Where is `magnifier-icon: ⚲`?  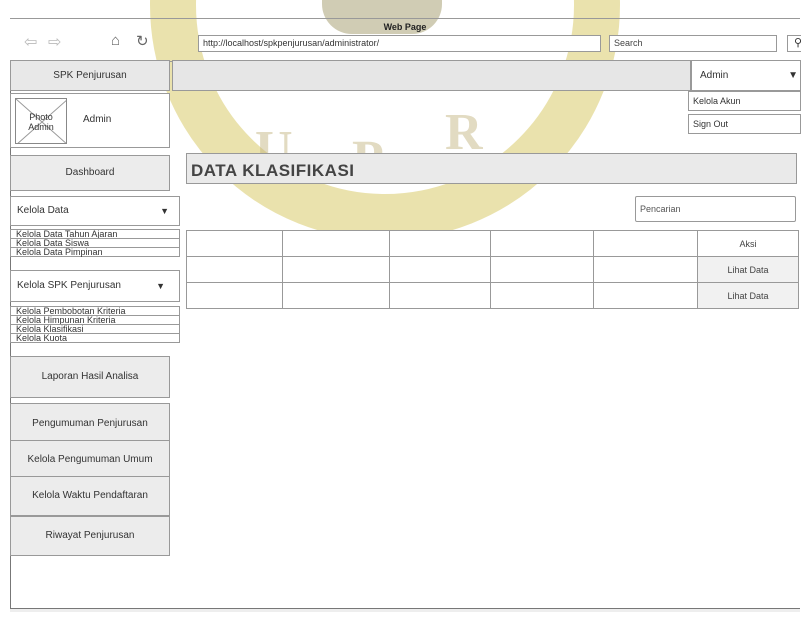 magnifier-icon: ⚲ is located at coordinates (794, 43).